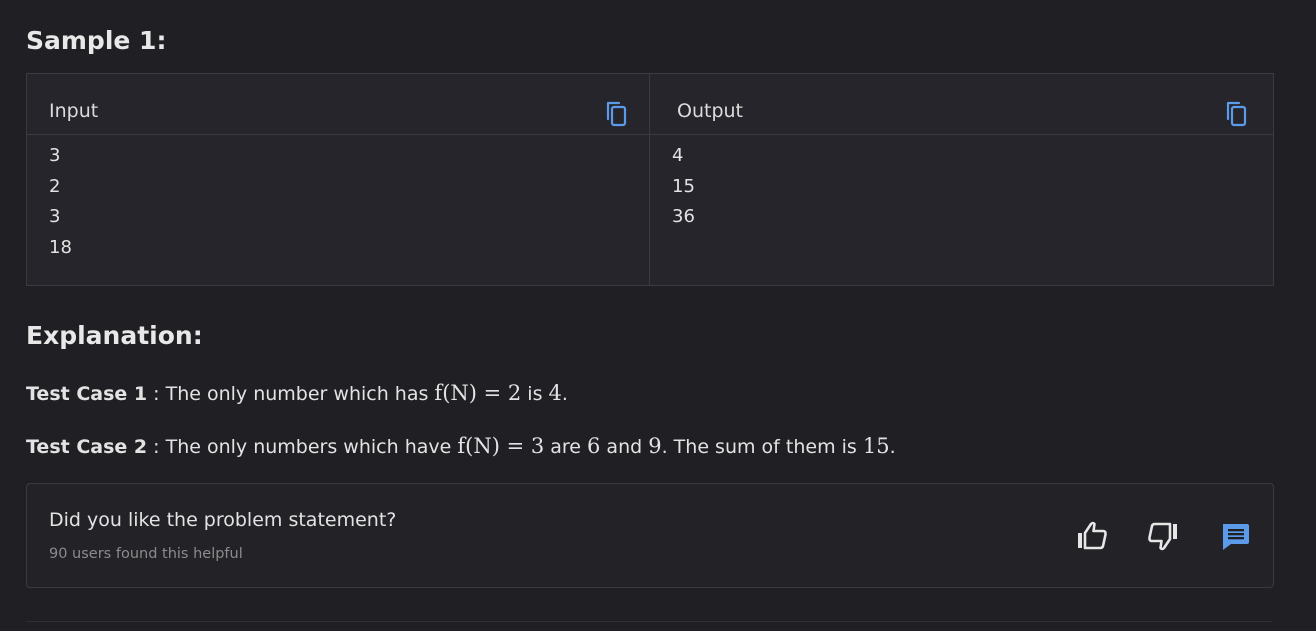  I want to click on math-expression: f(N) = 2, so click(478, 393).